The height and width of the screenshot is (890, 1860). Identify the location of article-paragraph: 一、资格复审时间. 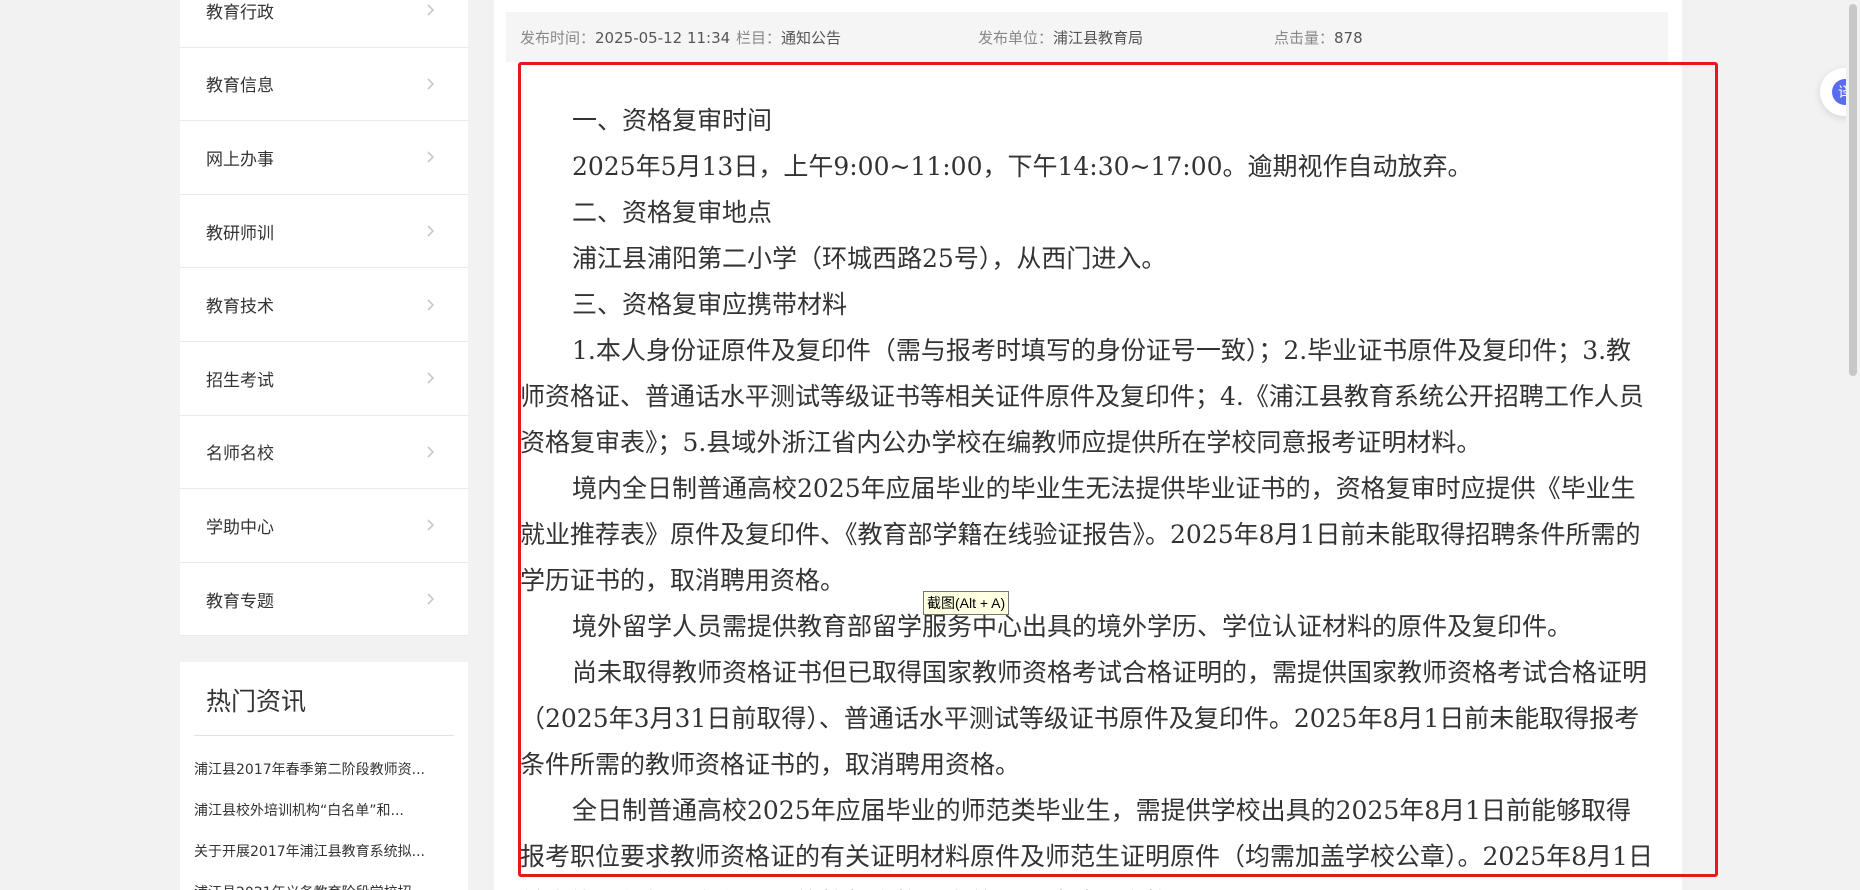
(672, 120).